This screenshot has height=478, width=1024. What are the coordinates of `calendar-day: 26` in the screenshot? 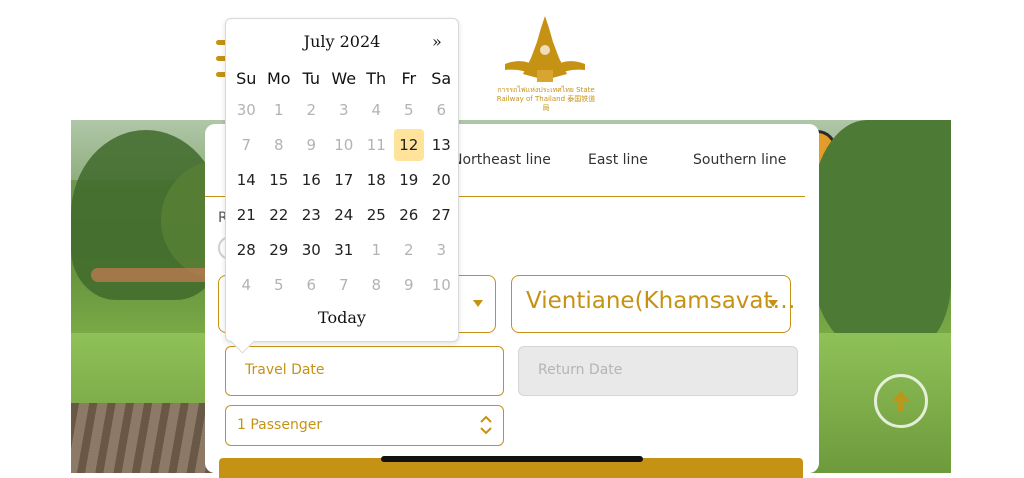 It's located at (409, 215).